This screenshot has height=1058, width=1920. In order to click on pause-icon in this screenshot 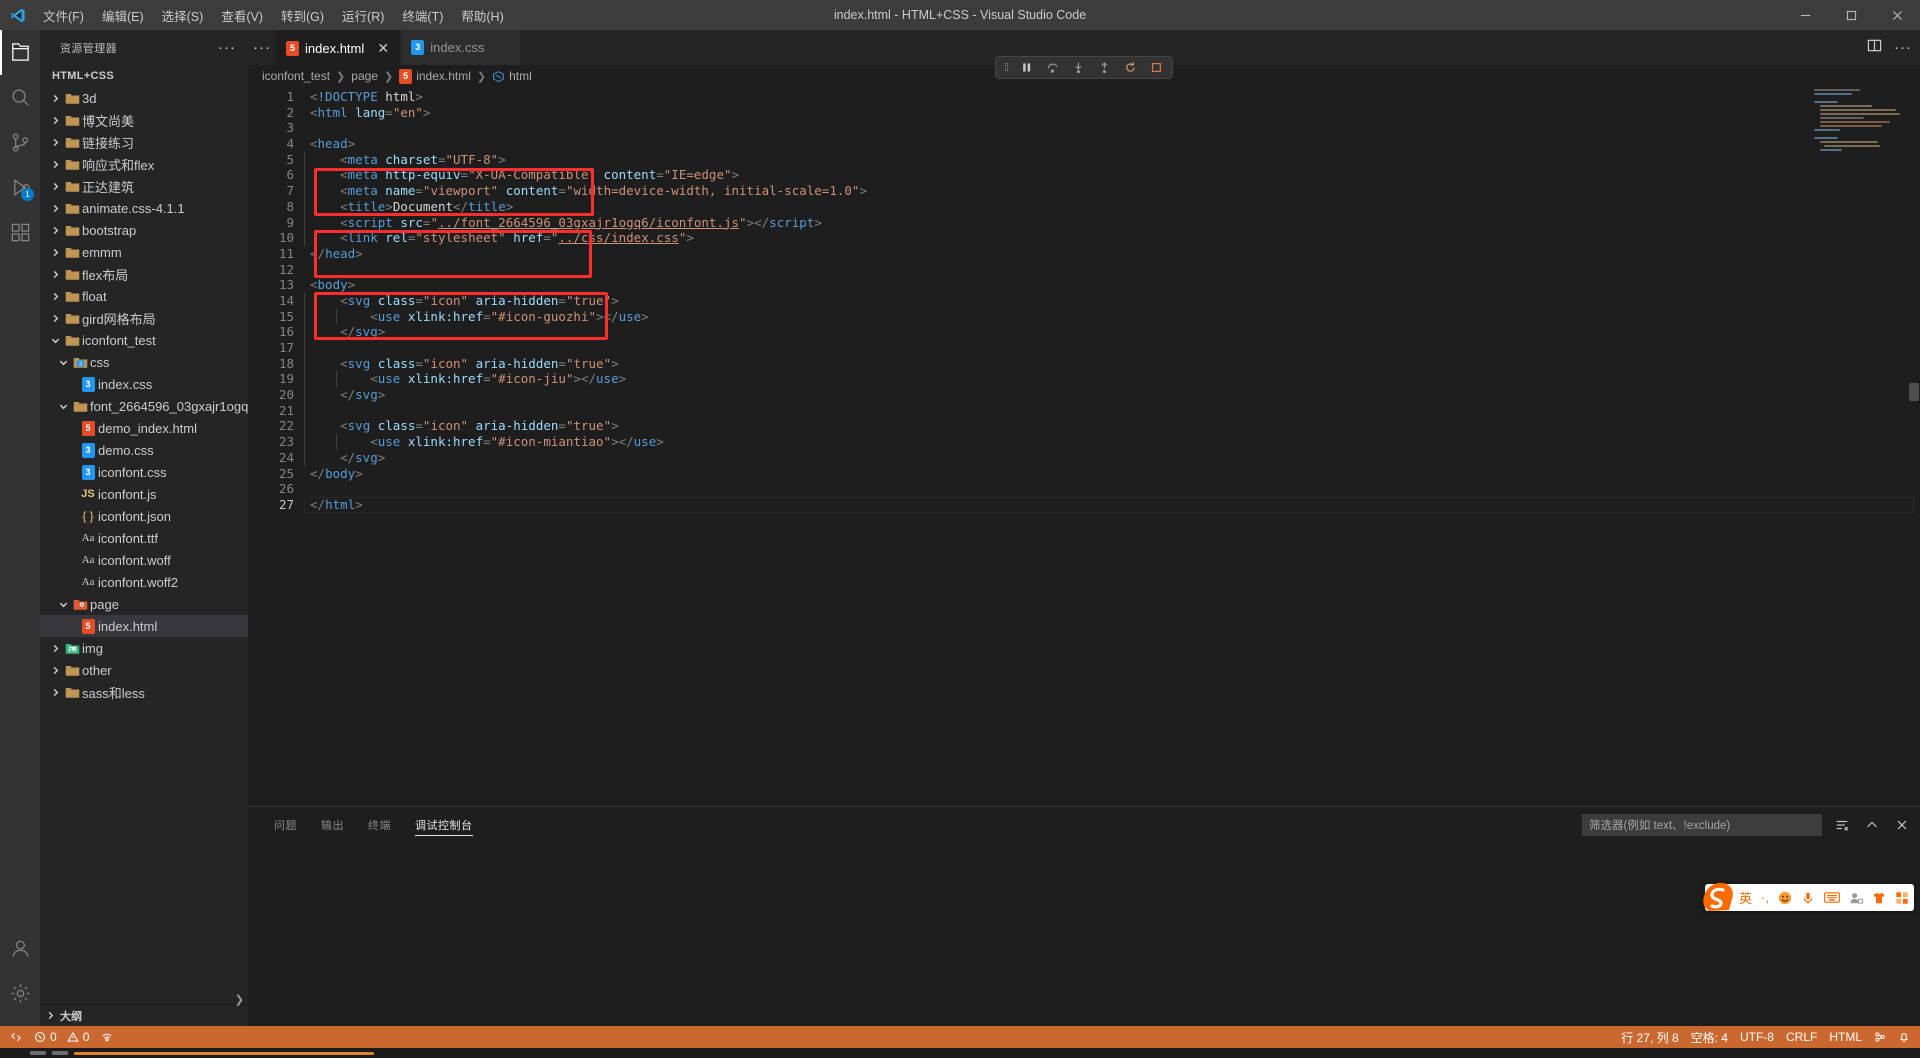, I will do `click(1026, 68)`.